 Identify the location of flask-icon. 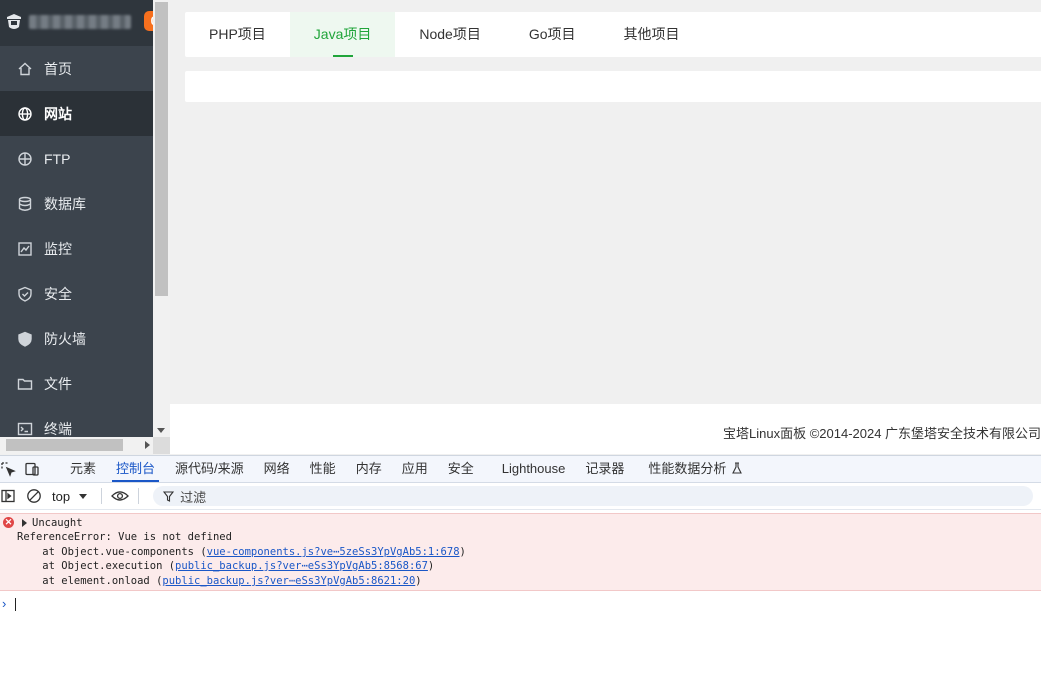
(737, 468).